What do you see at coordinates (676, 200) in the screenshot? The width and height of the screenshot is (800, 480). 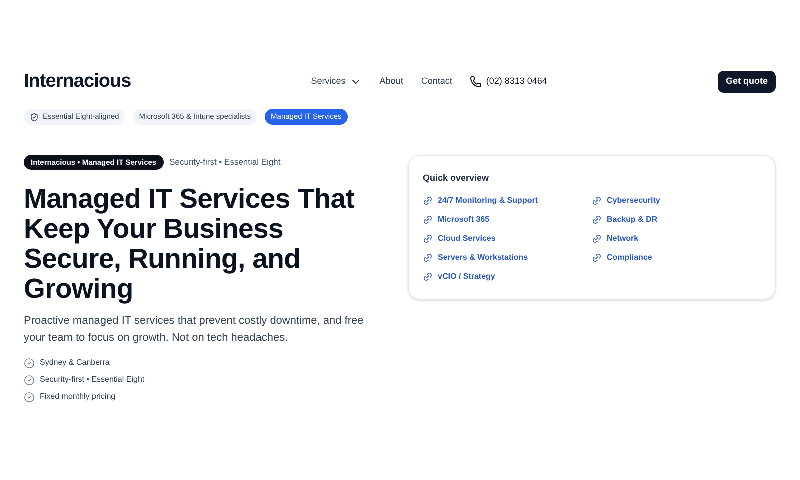 I see `overview-link: Cybersecurity` at bounding box center [676, 200].